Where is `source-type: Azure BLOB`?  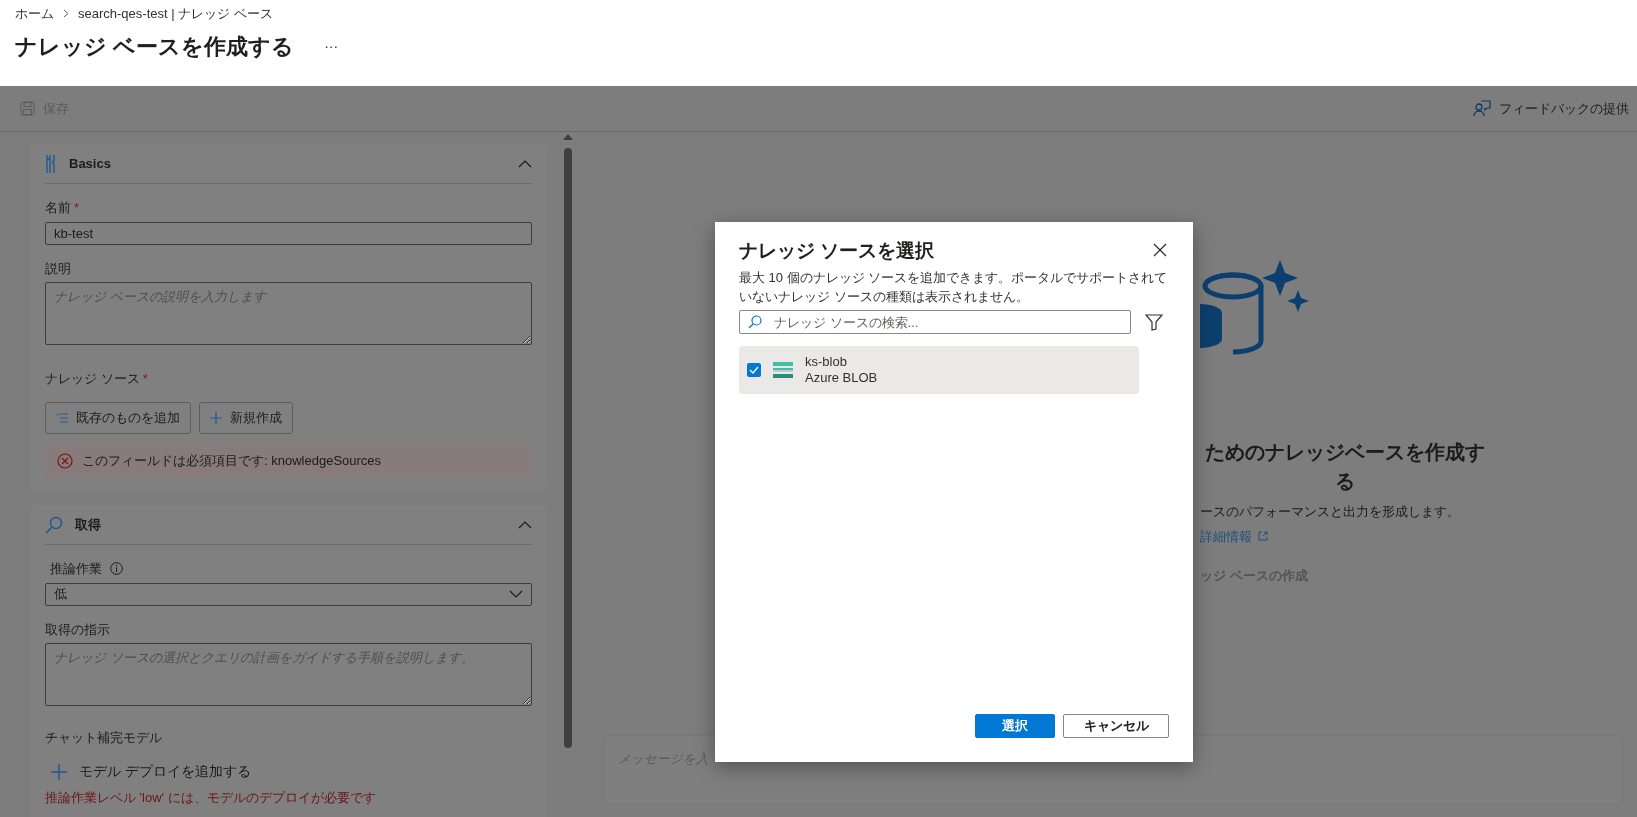 source-type: Azure BLOB is located at coordinates (841, 378).